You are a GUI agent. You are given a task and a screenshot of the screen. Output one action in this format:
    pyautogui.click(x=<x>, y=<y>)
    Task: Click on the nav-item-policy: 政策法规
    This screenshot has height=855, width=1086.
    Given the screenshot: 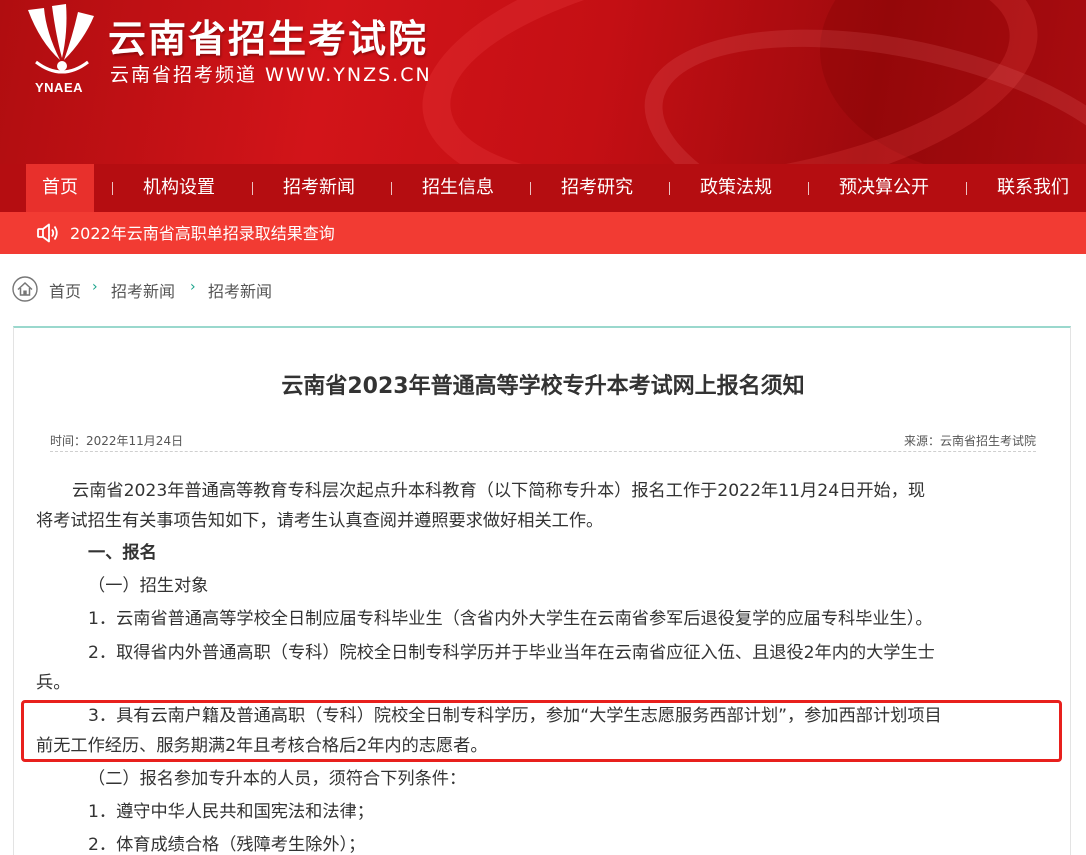 What is the action you would take?
    pyautogui.click(x=736, y=188)
    